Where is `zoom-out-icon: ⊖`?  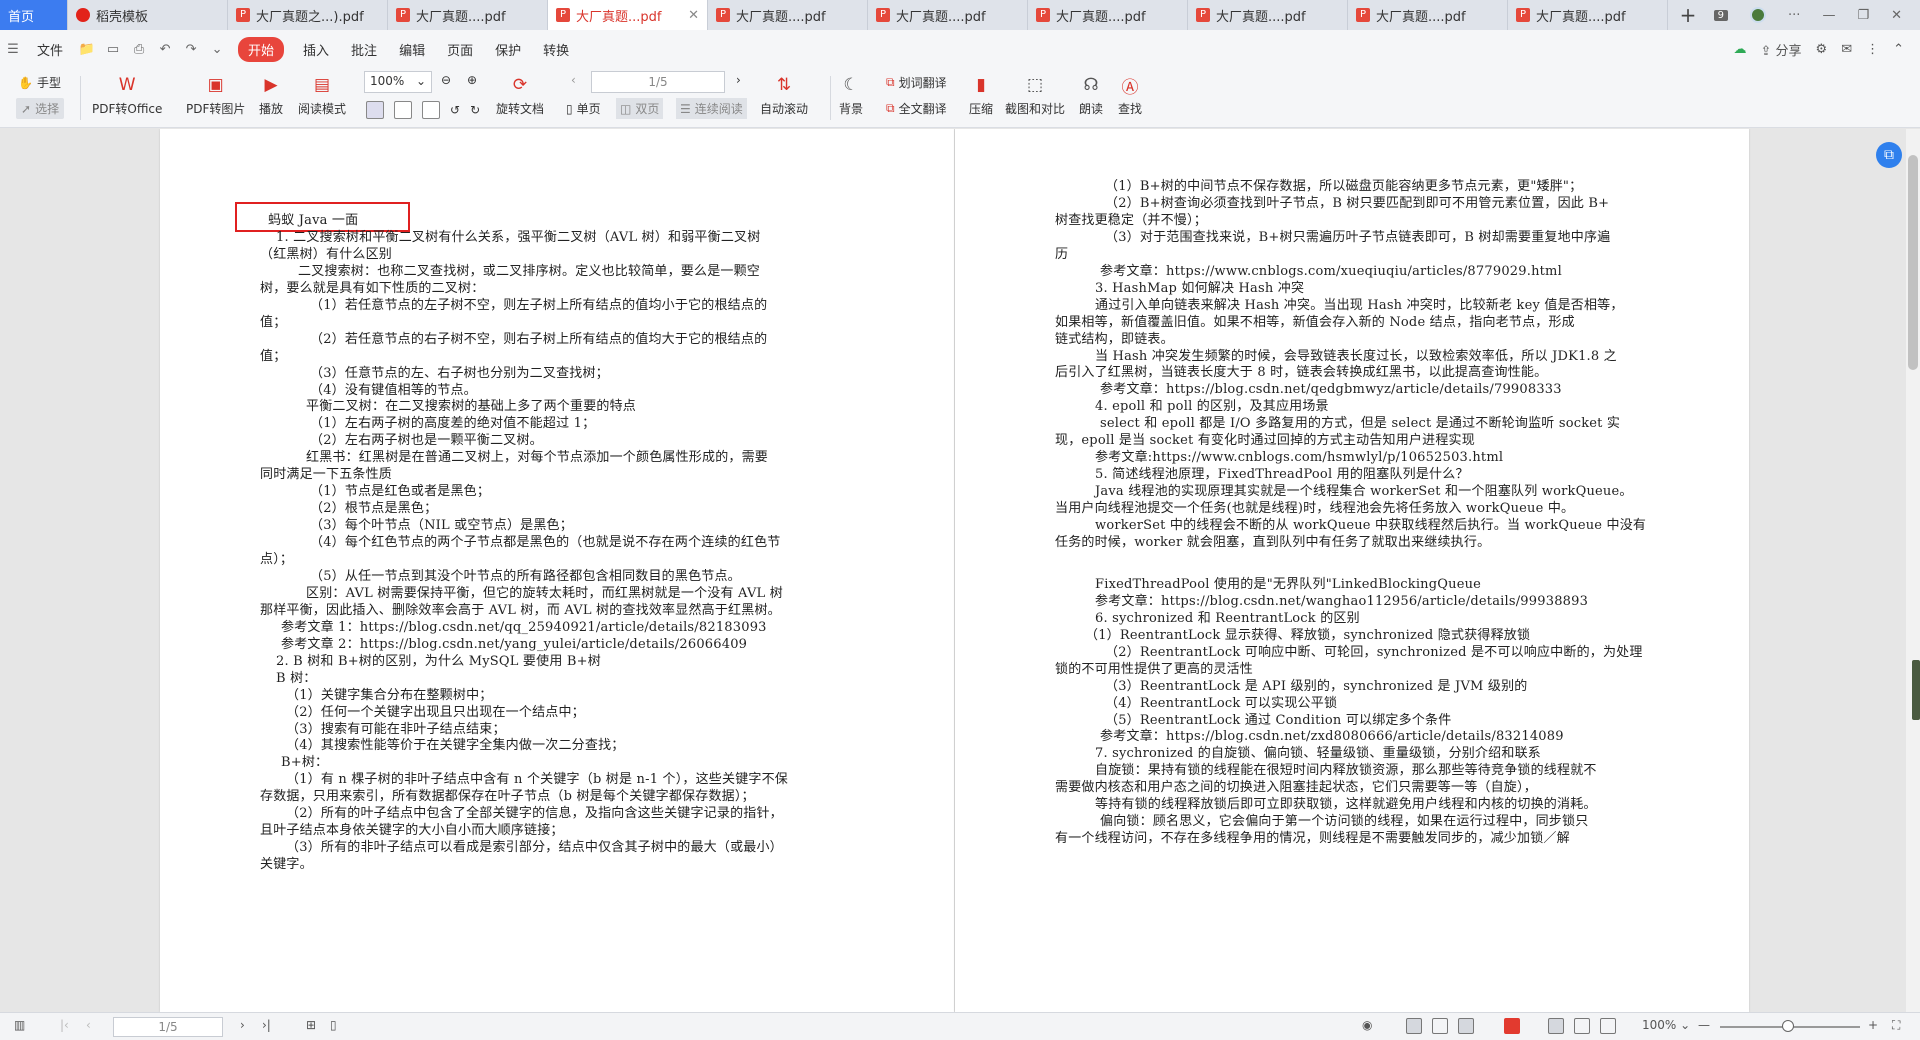
zoom-out-icon: ⊖ is located at coordinates (446, 80).